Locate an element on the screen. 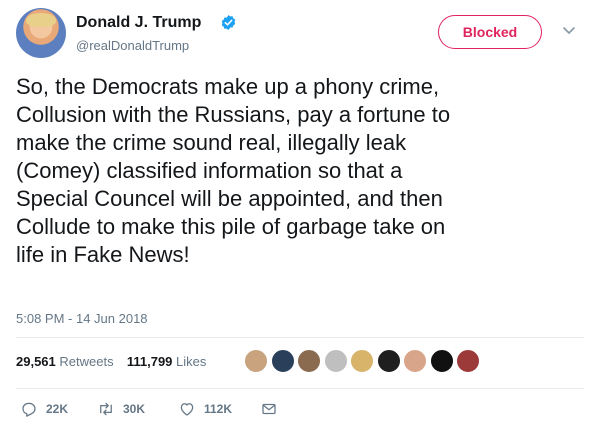  reply-icon is located at coordinates (29, 409).